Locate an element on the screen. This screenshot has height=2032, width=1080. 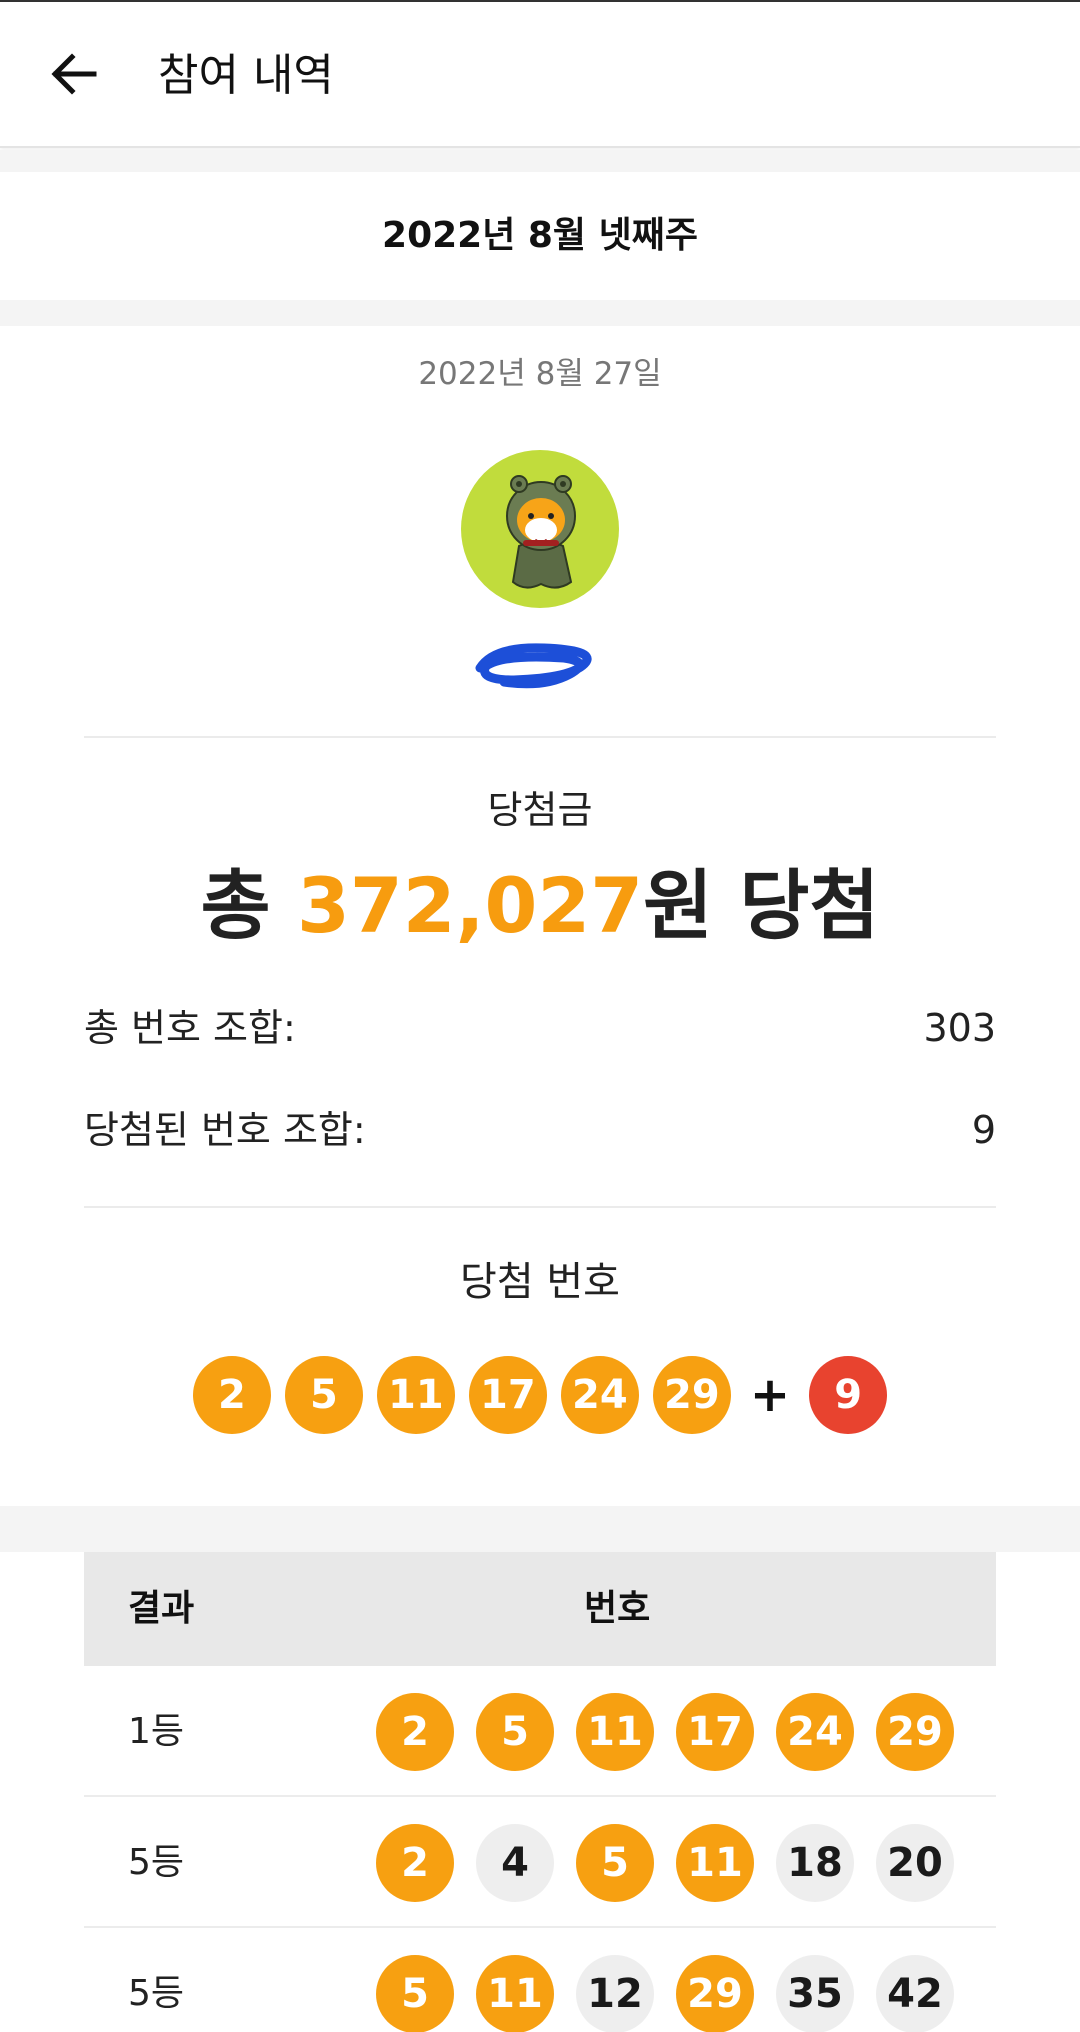
table-row: 1등 2 5 11 17 24 29 is located at coordinates (540, 1731).